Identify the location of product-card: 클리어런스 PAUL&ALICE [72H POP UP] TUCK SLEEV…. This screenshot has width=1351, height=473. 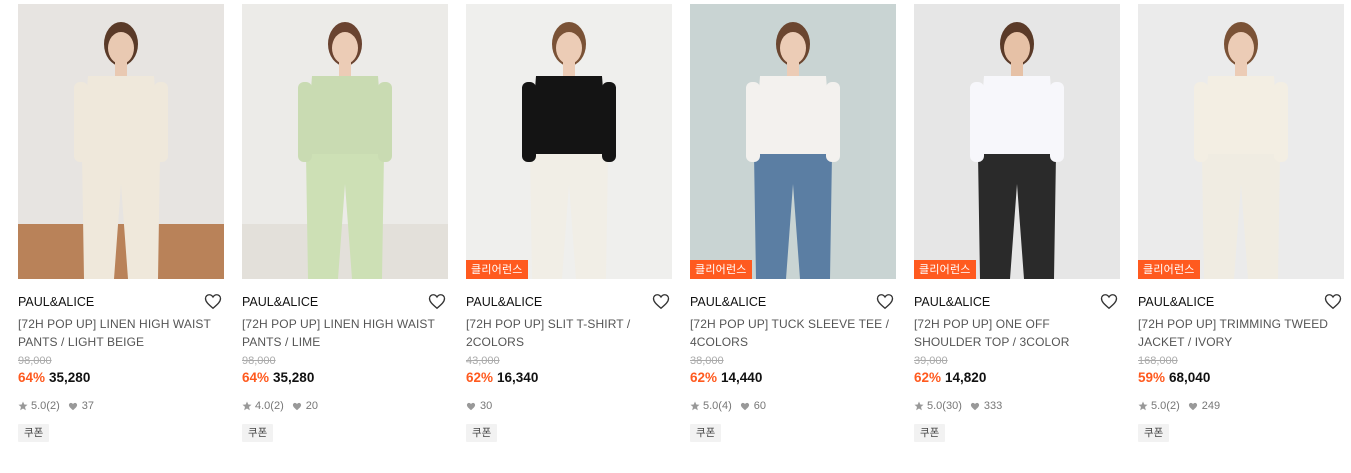
(793, 223).